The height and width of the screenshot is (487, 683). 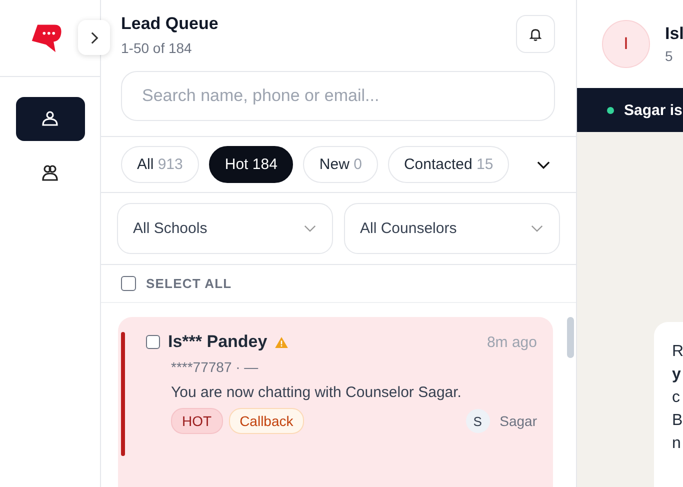 I want to click on chevron-icon, so click(x=94, y=37).